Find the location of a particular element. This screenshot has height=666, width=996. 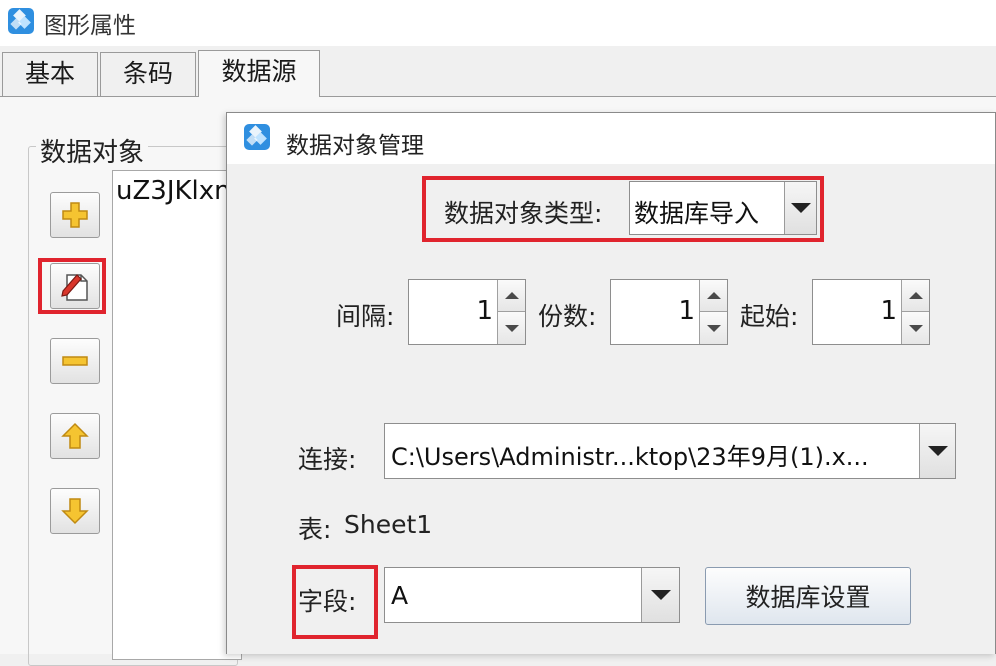

move-up-button is located at coordinates (75, 436).